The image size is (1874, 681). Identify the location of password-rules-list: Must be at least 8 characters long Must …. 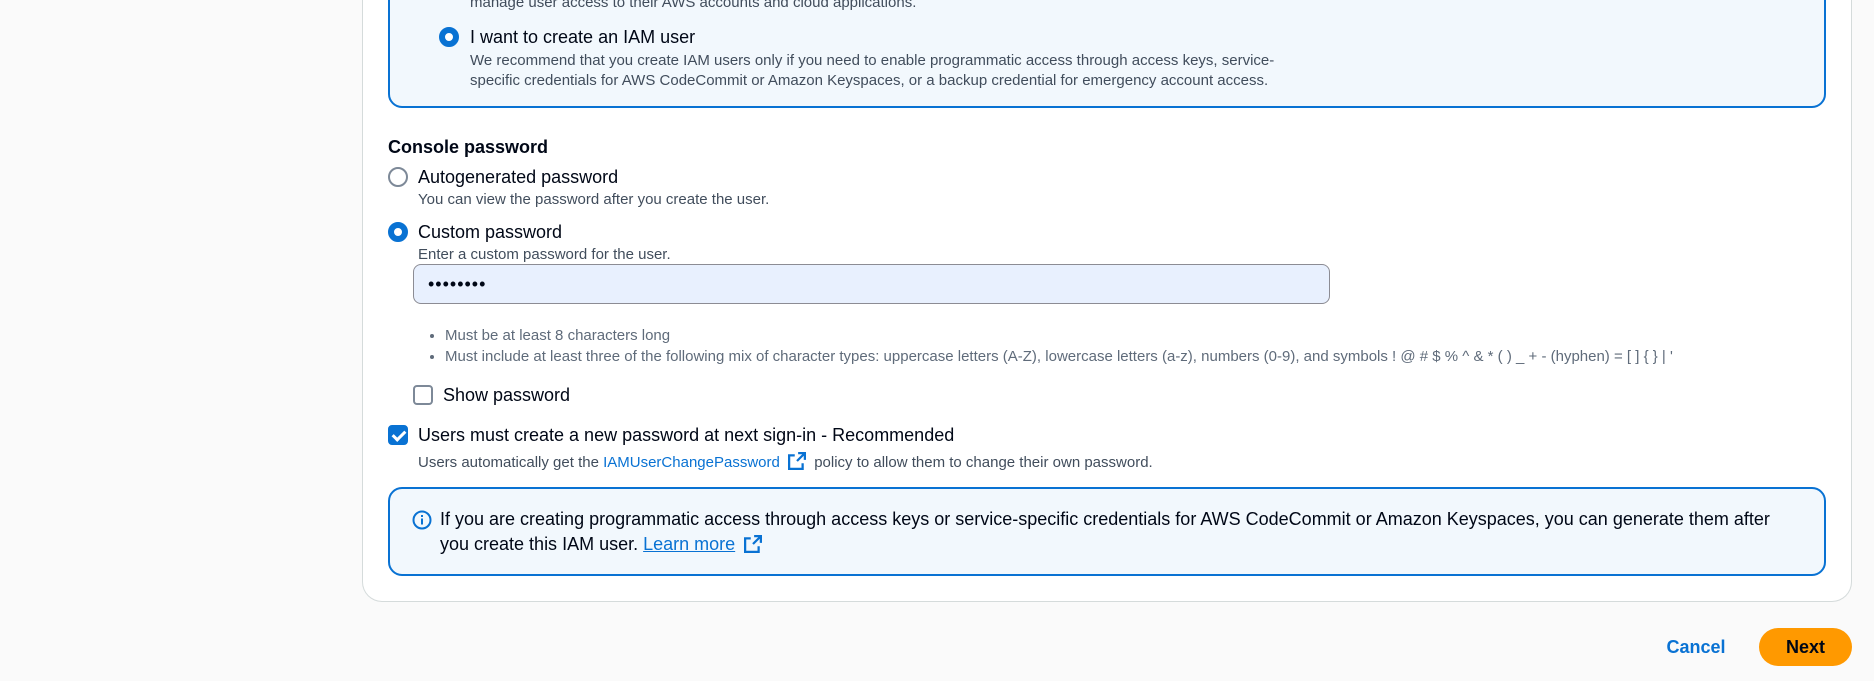
(1059, 346).